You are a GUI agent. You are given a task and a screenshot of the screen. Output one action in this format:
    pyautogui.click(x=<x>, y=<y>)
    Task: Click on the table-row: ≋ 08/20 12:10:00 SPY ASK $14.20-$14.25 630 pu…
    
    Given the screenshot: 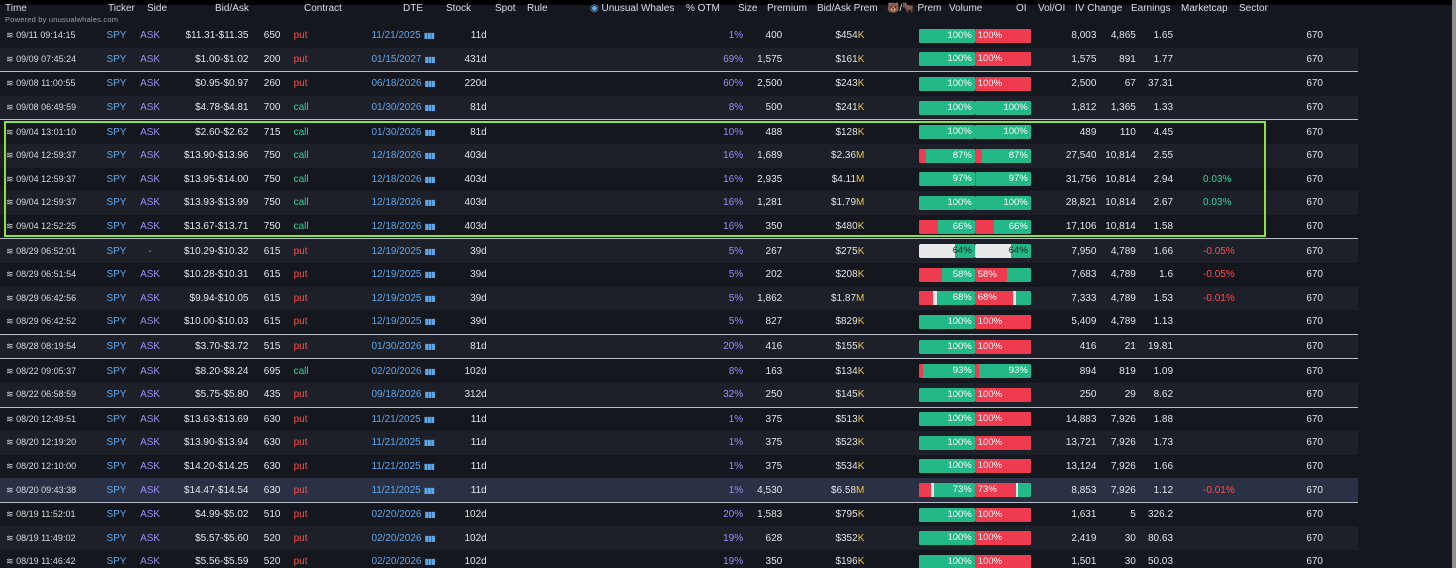 What is the action you would take?
    pyautogui.click(x=726, y=467)
    